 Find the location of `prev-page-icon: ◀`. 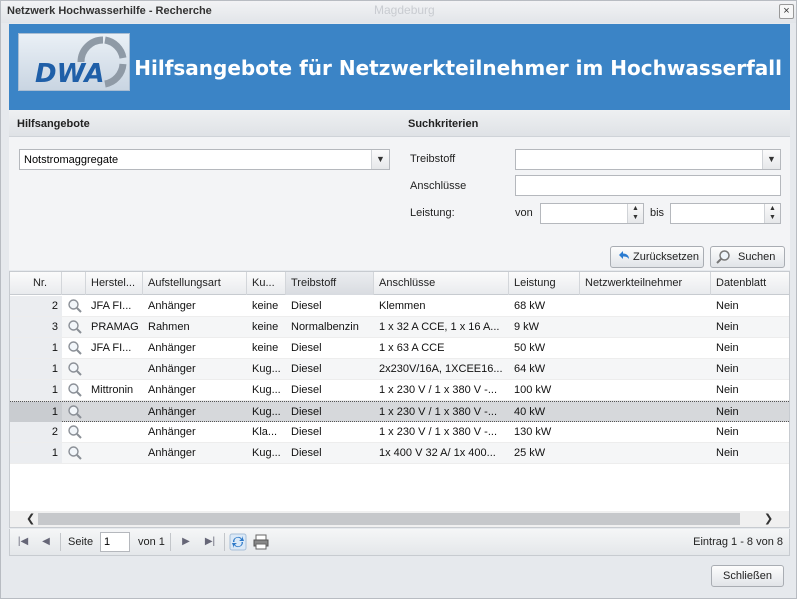

prev-page-icon: ◀ is located at coordinates (46, 542).